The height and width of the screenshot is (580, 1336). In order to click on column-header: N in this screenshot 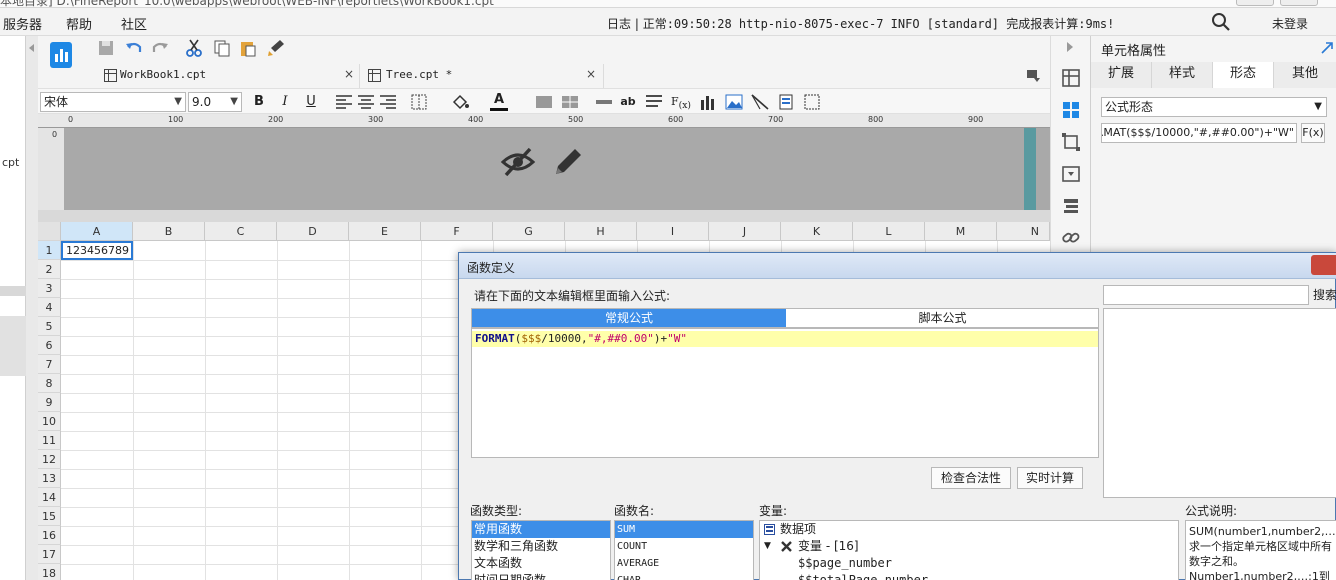, I will do `click(1023, 231)`.